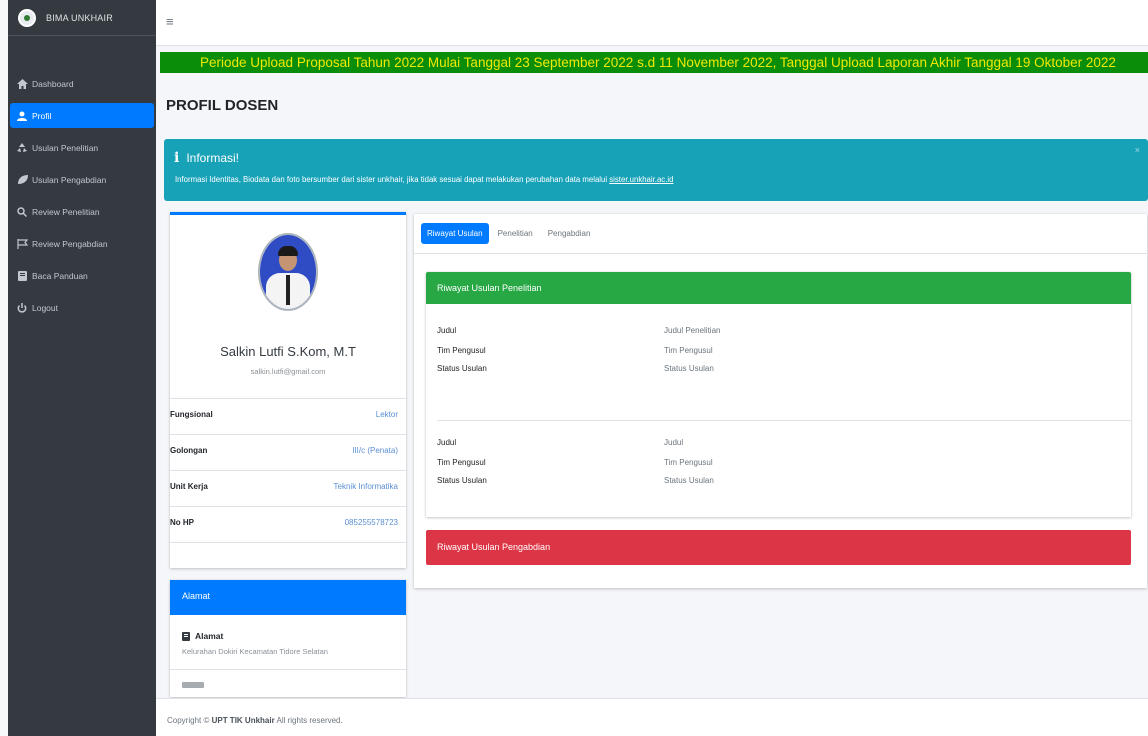 The height and width of the screenshot is (736, 1148). What do you see at coordinates (191, 414) in the screenshot?
I see `row-label: Fungsional` at bounding box center [191, 414].